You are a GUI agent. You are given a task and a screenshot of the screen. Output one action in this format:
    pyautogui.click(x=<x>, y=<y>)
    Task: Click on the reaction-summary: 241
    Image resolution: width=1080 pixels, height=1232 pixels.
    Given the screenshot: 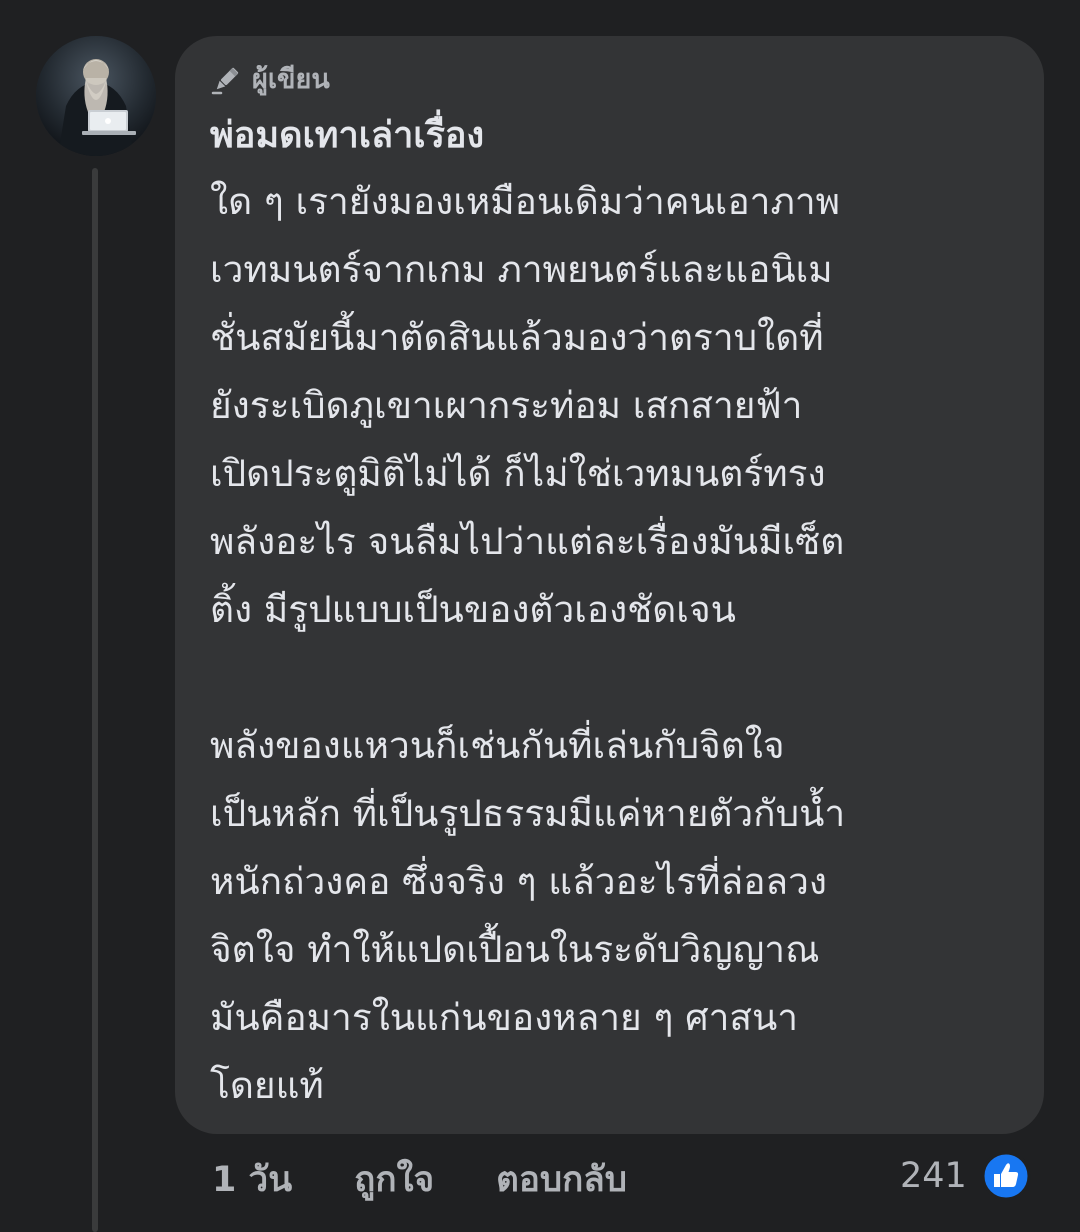 What is the action you would take?
    pyautogui.click(x=965, y=1176)
    